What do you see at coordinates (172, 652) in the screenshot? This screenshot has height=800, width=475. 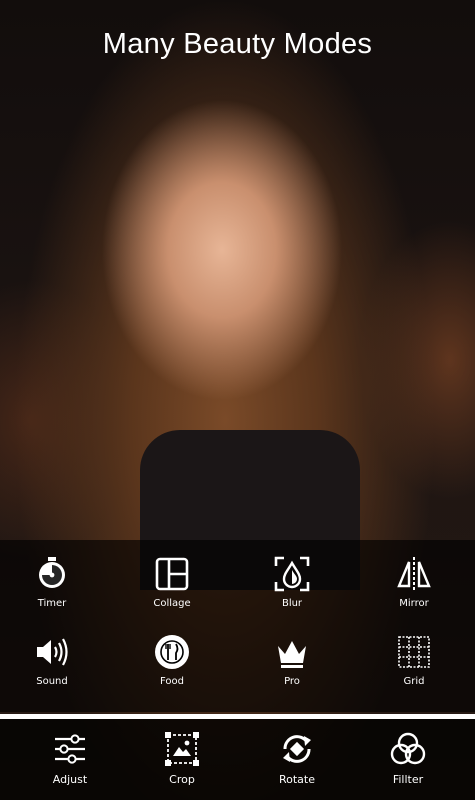 I see `food-icon` at bounding box center [172, 652].